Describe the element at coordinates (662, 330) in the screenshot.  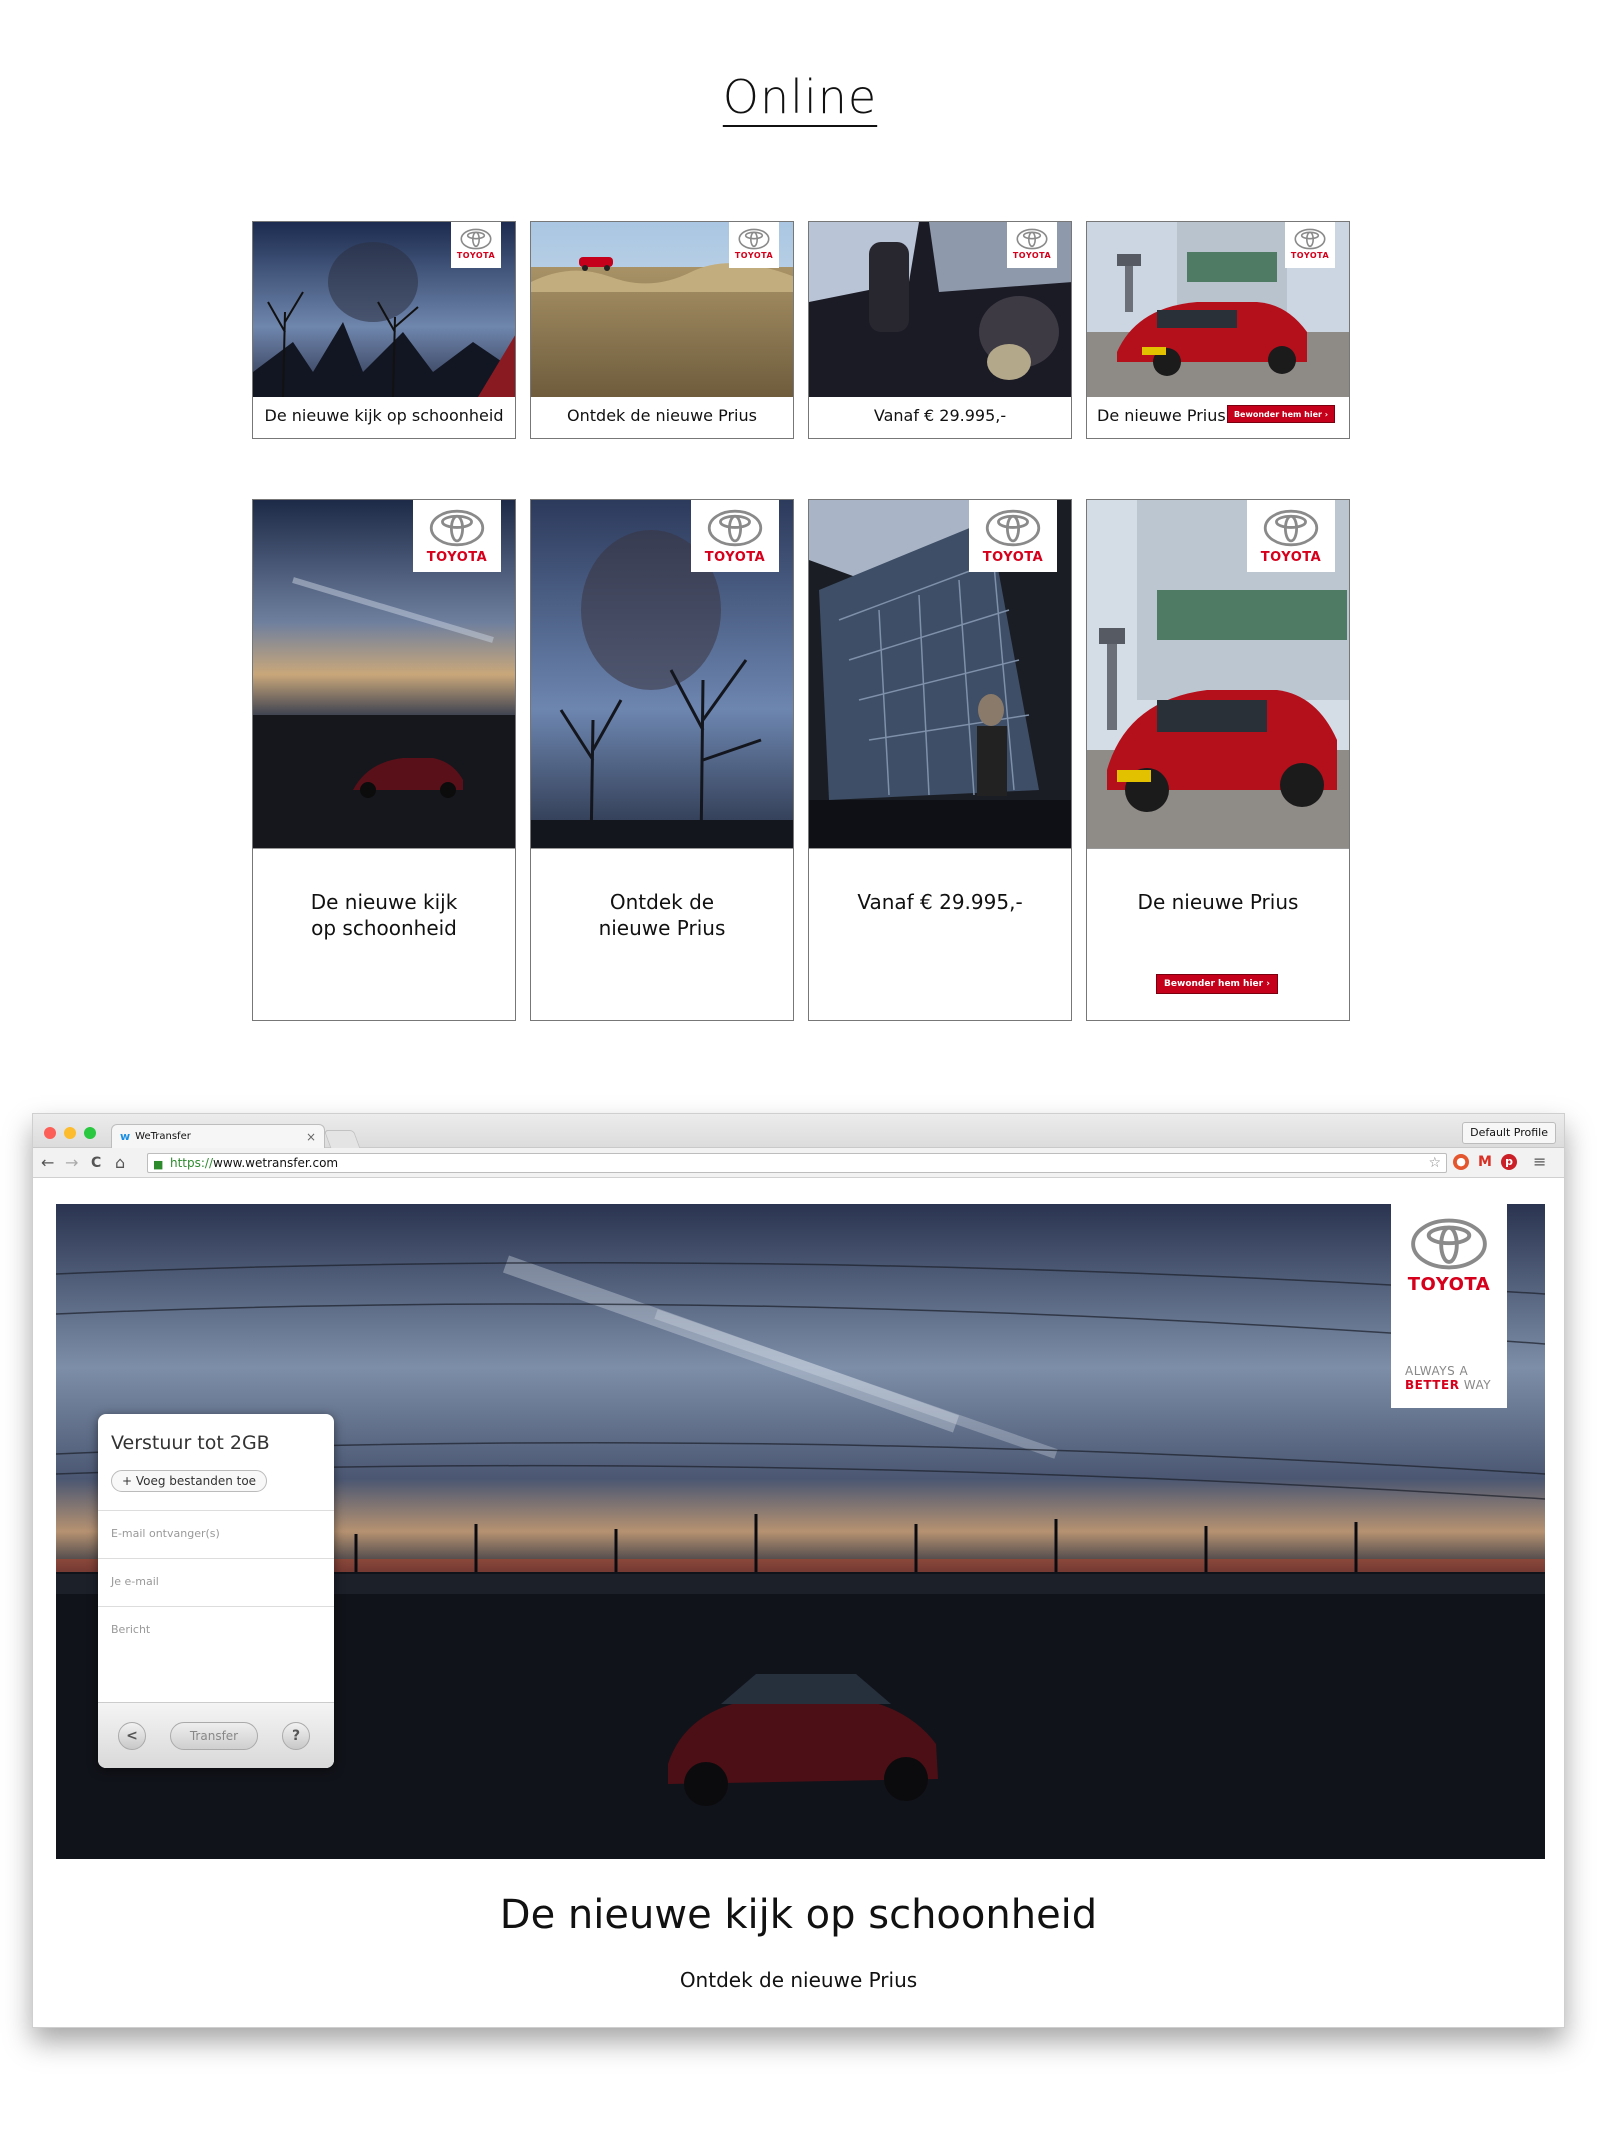
I see `banner-small-2: TOYOTA Ontdek de nieuwe Prius` at that location.